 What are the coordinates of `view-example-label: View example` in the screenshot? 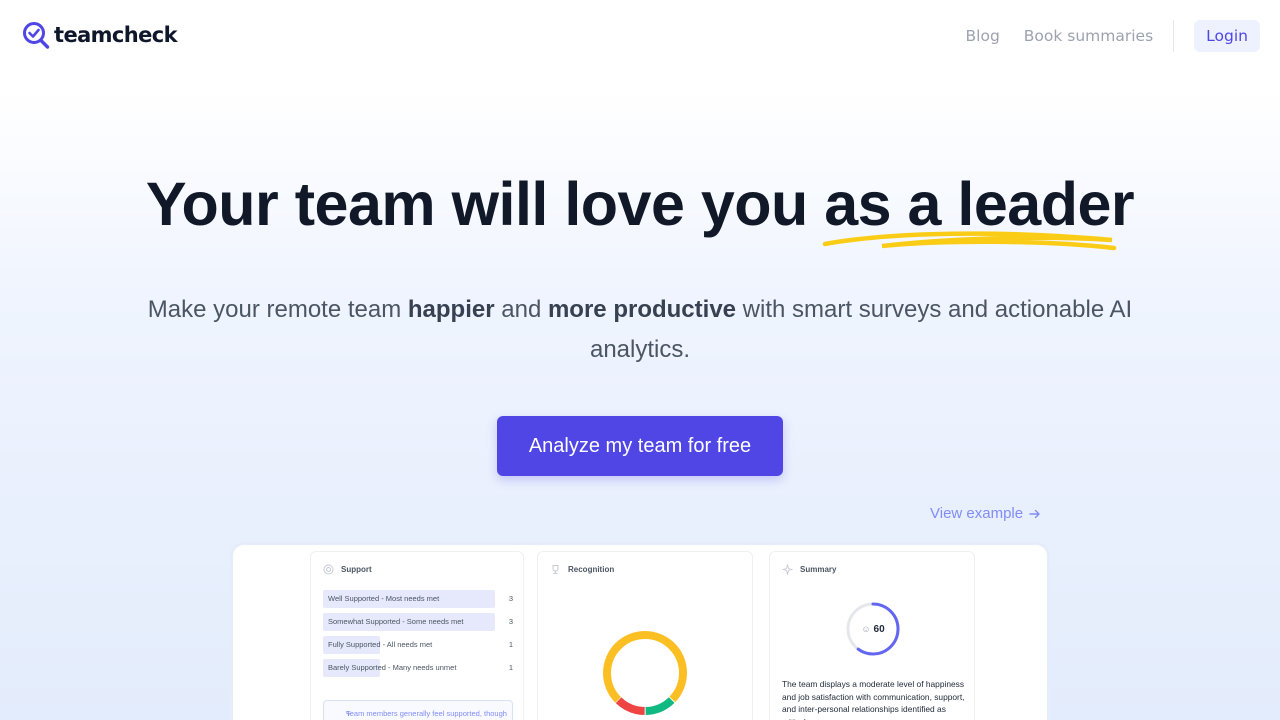 It's located at (977, 513).